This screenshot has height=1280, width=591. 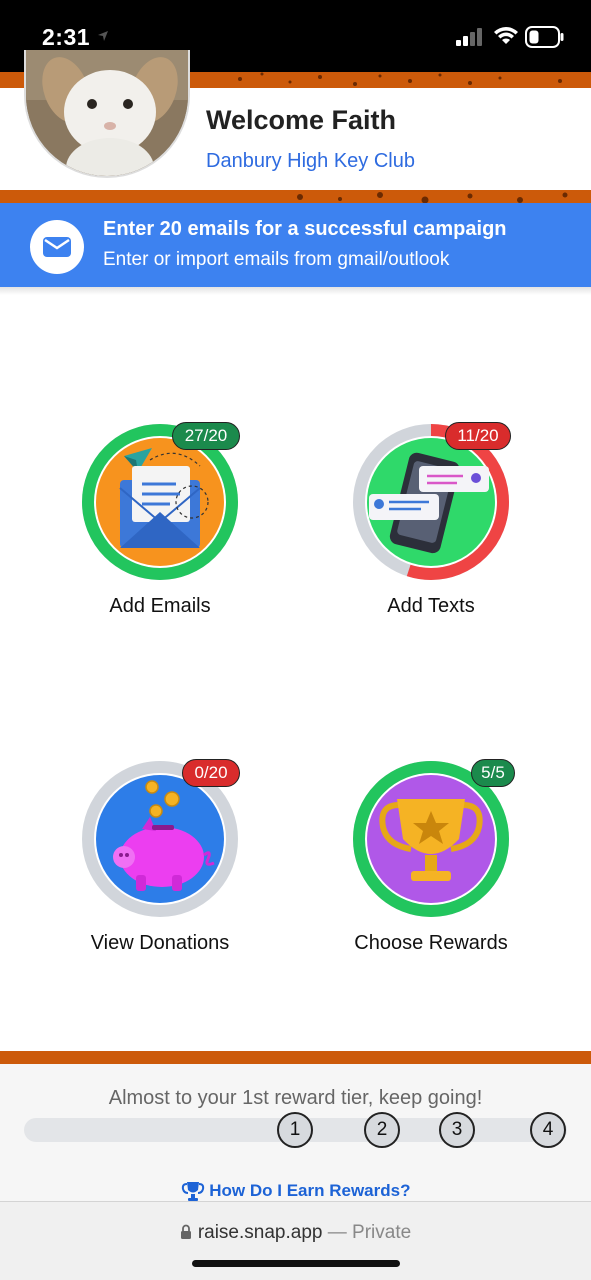 I want to click on add-texts-label: Add Texts, so click(x=431, y=606).